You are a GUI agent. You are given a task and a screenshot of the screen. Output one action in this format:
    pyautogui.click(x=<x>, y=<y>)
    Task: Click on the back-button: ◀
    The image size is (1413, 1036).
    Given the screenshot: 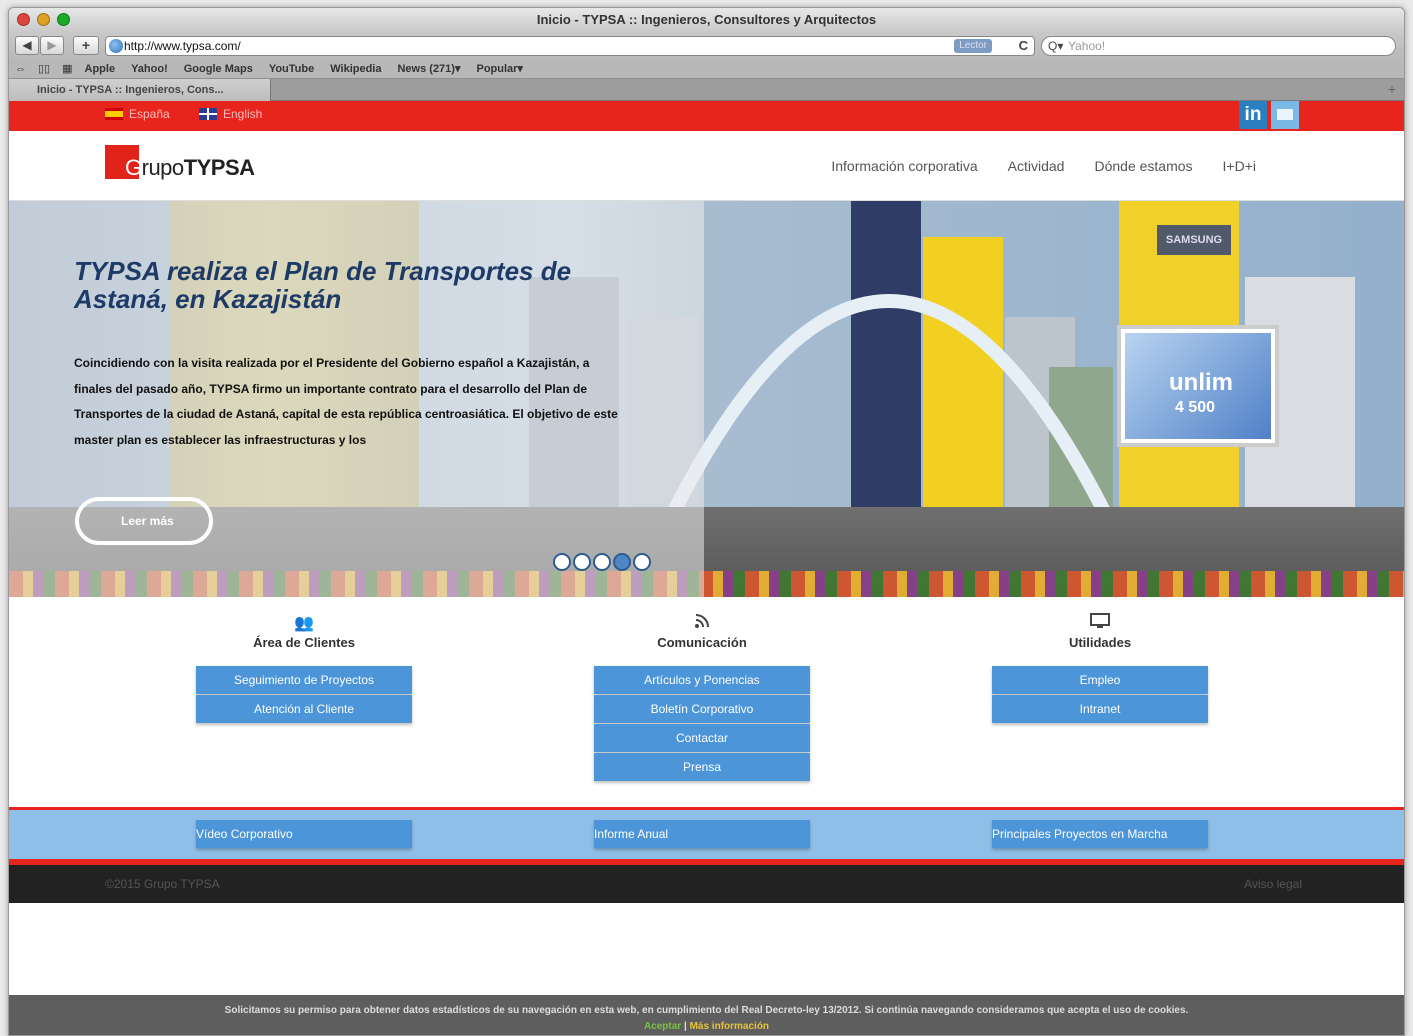 What is the action you would take?
    pyautogui.click(x=27, y=45)
    